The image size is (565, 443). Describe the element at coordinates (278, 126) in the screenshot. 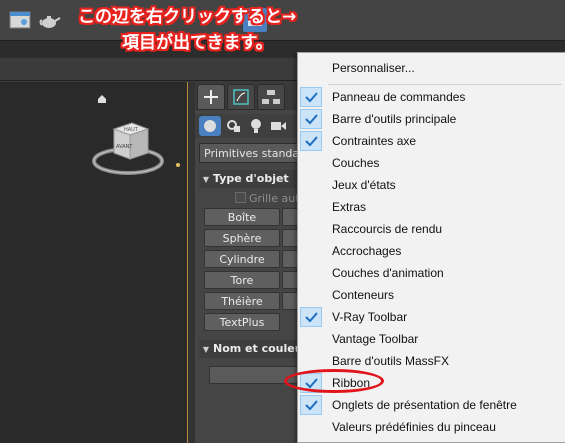

I see `cameras-icon` at that location.